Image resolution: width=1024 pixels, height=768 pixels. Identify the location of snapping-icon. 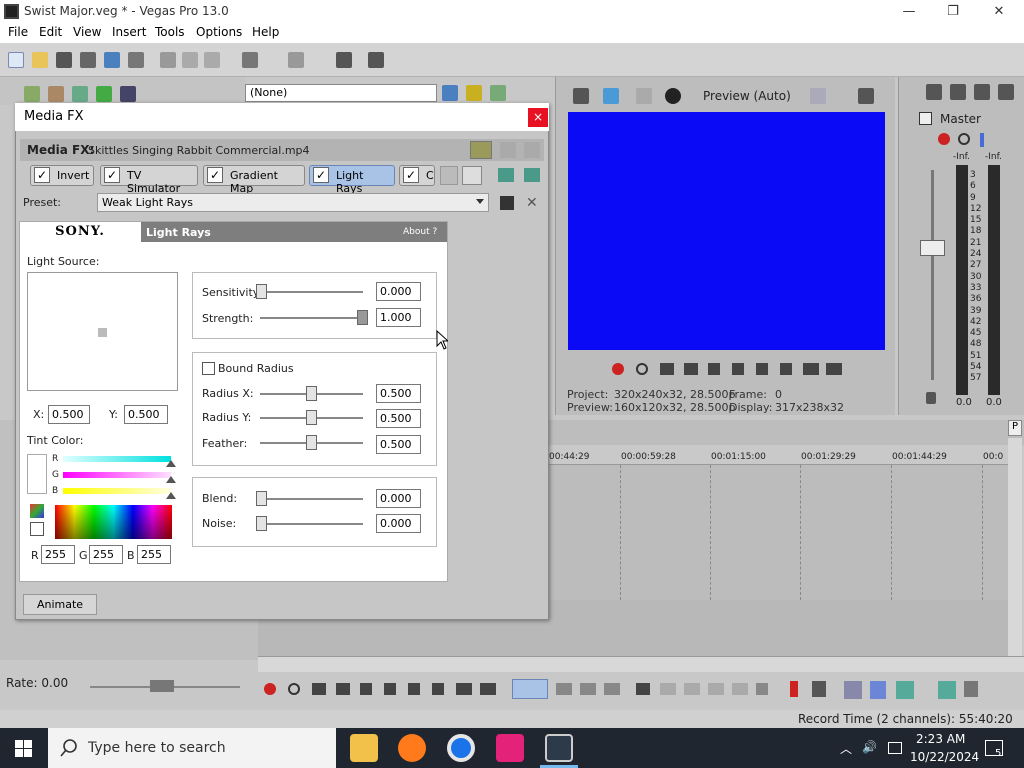
(853, 690).